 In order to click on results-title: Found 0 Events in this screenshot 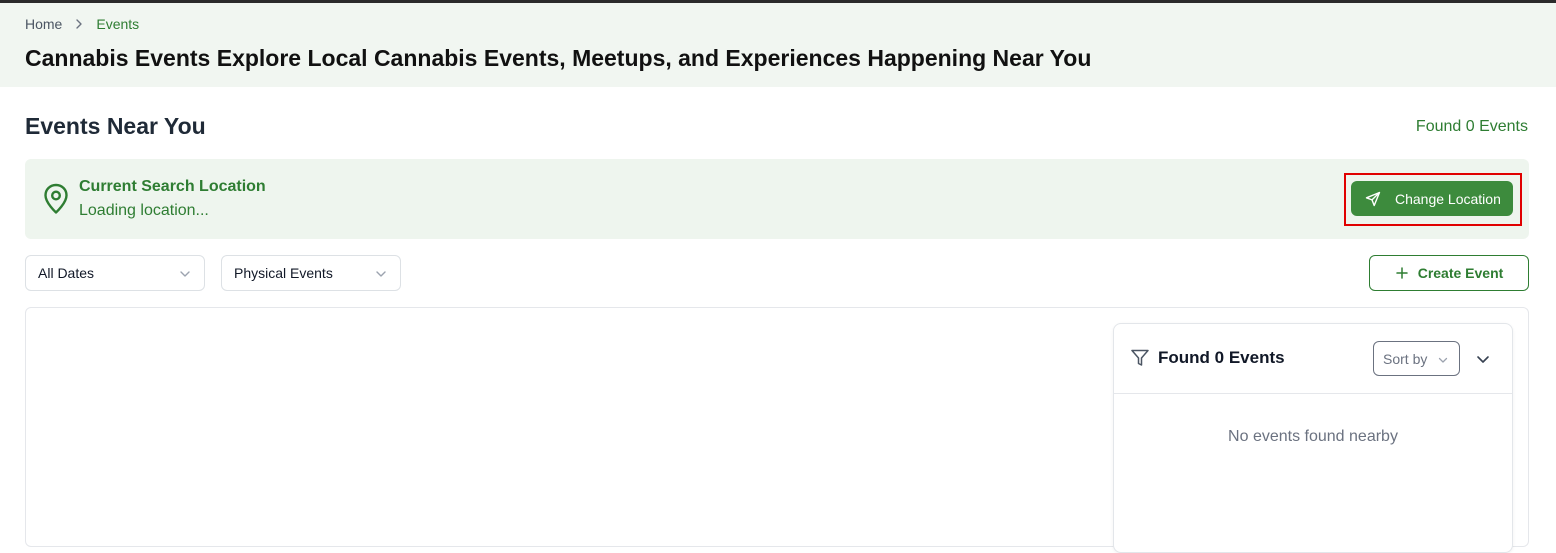, I will do `click(1221, 357)`.